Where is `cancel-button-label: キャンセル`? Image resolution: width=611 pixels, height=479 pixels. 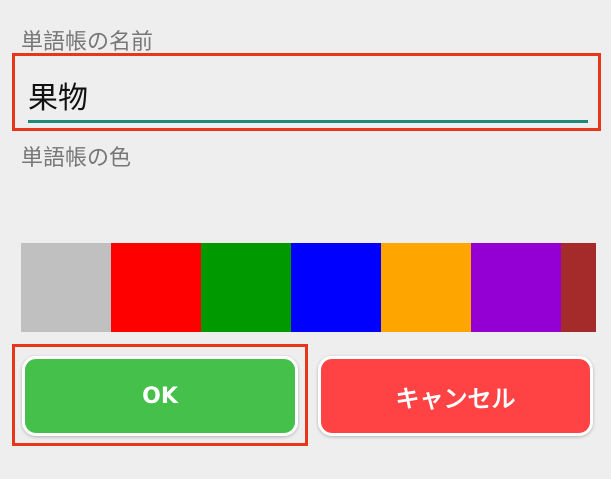
cancel-button-label: キャンセル is located at coordinates (455, 398).